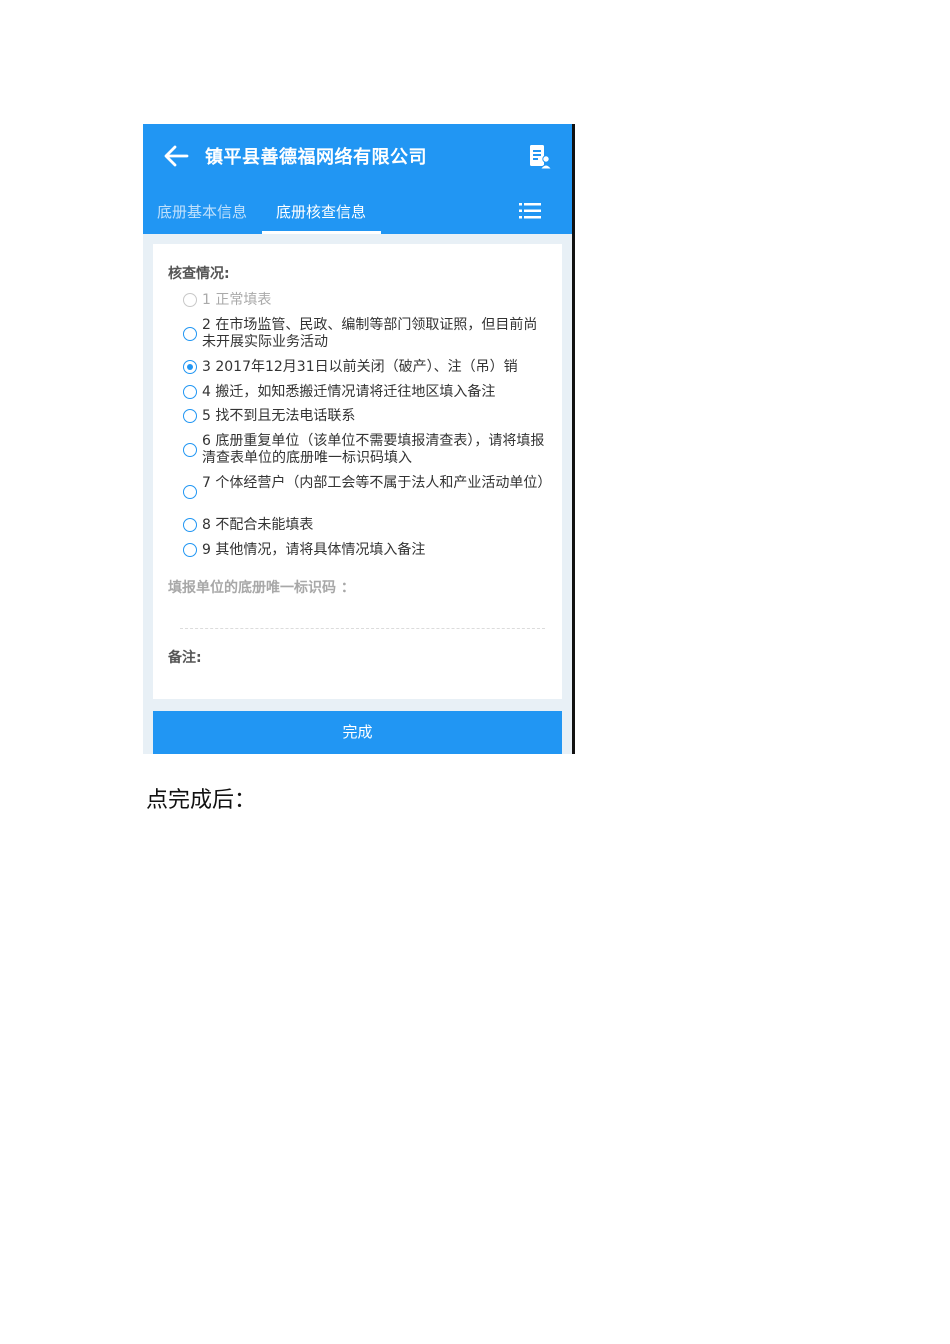 The width and height of the screenshot is (950, 1344). What do you see at coordinates (349, 392) in the screenshot?
I see `option-label: 4 搬迁，如知悉搬迁情况请将迁往地区填入备注` at bounding box center [349, 392].